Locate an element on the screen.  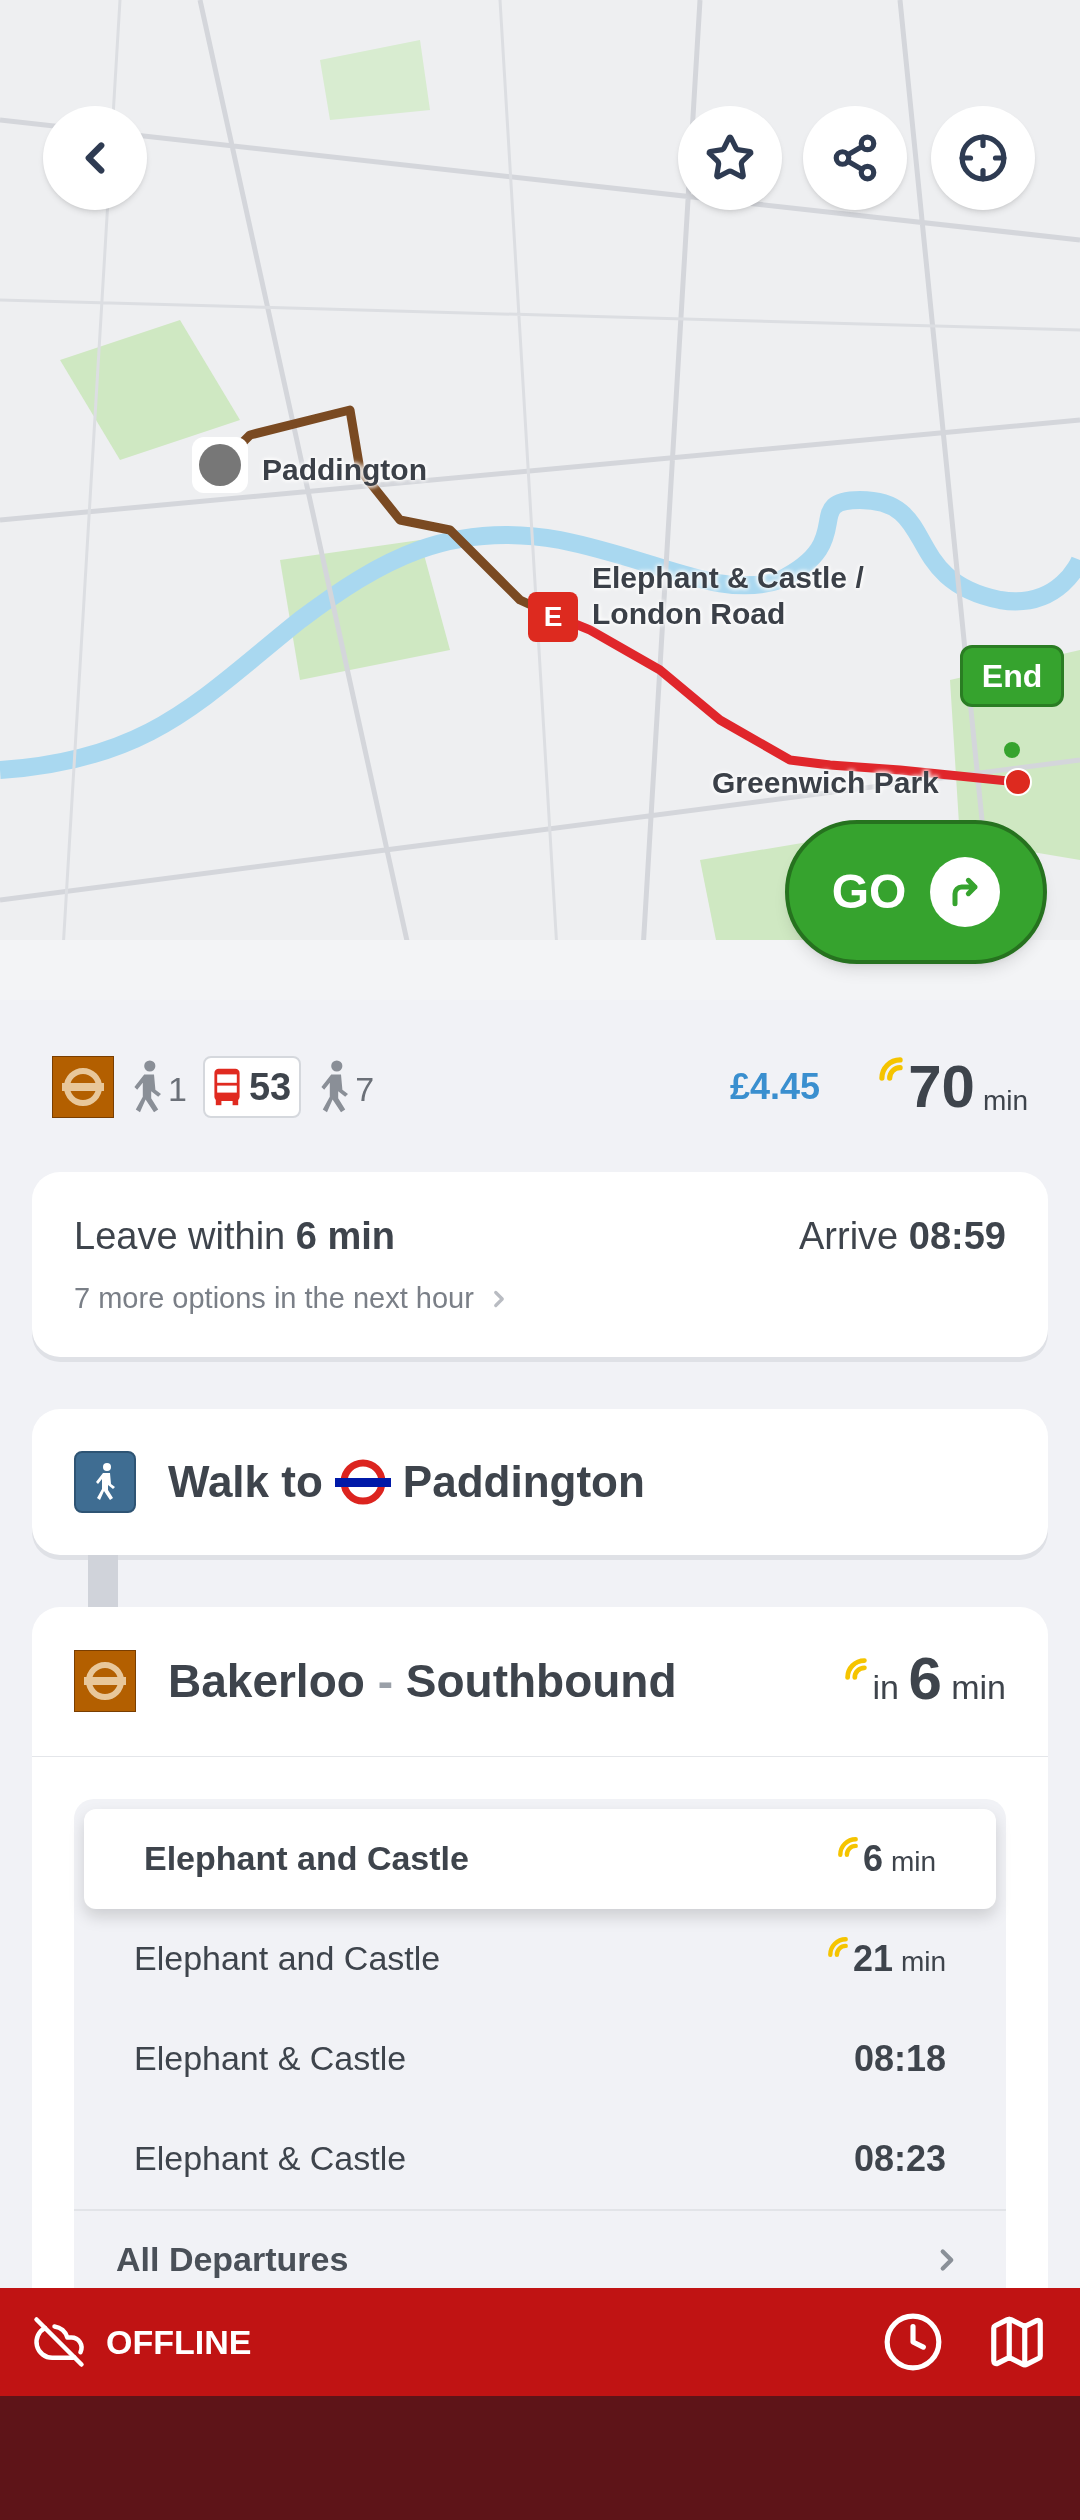
departure-time: 08:23 is located at coordinates (899, 2158).